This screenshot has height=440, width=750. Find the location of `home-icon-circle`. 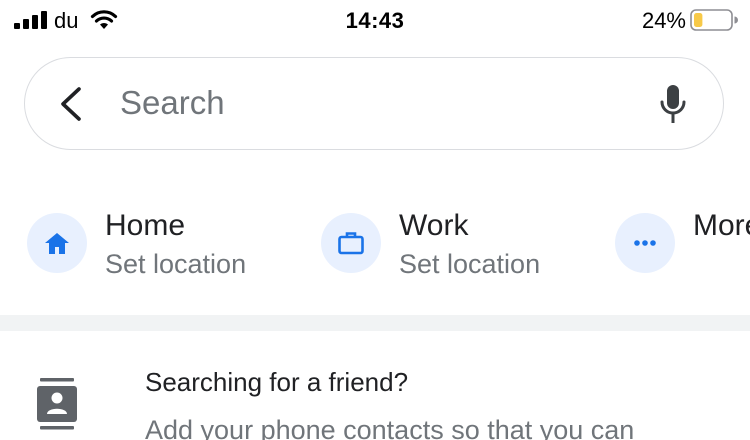

home-icon-circle is located at coordinates (57, 243).